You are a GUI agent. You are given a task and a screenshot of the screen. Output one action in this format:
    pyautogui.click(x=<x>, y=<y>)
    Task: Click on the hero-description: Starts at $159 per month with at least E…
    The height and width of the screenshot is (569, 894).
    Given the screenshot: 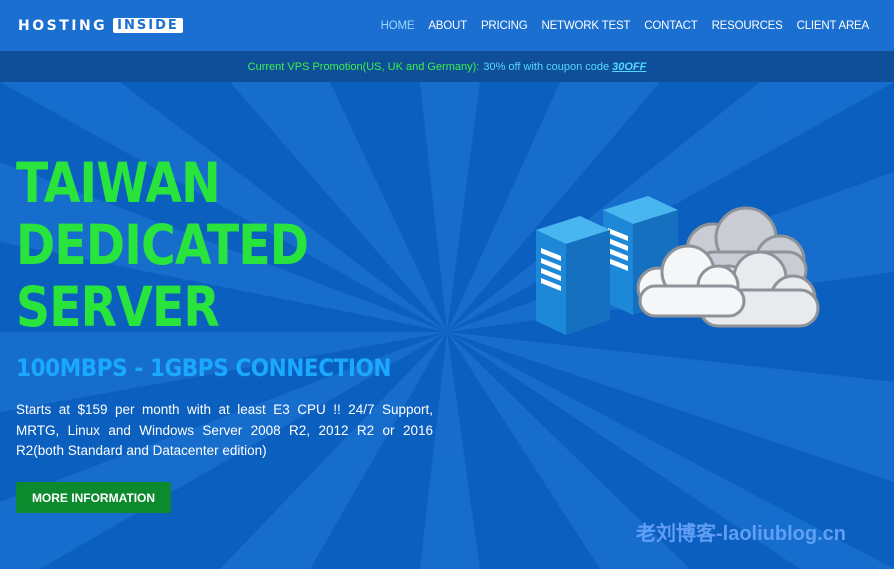 What is the action you would take?
    pyautogui.click(x=224, y=430)
    